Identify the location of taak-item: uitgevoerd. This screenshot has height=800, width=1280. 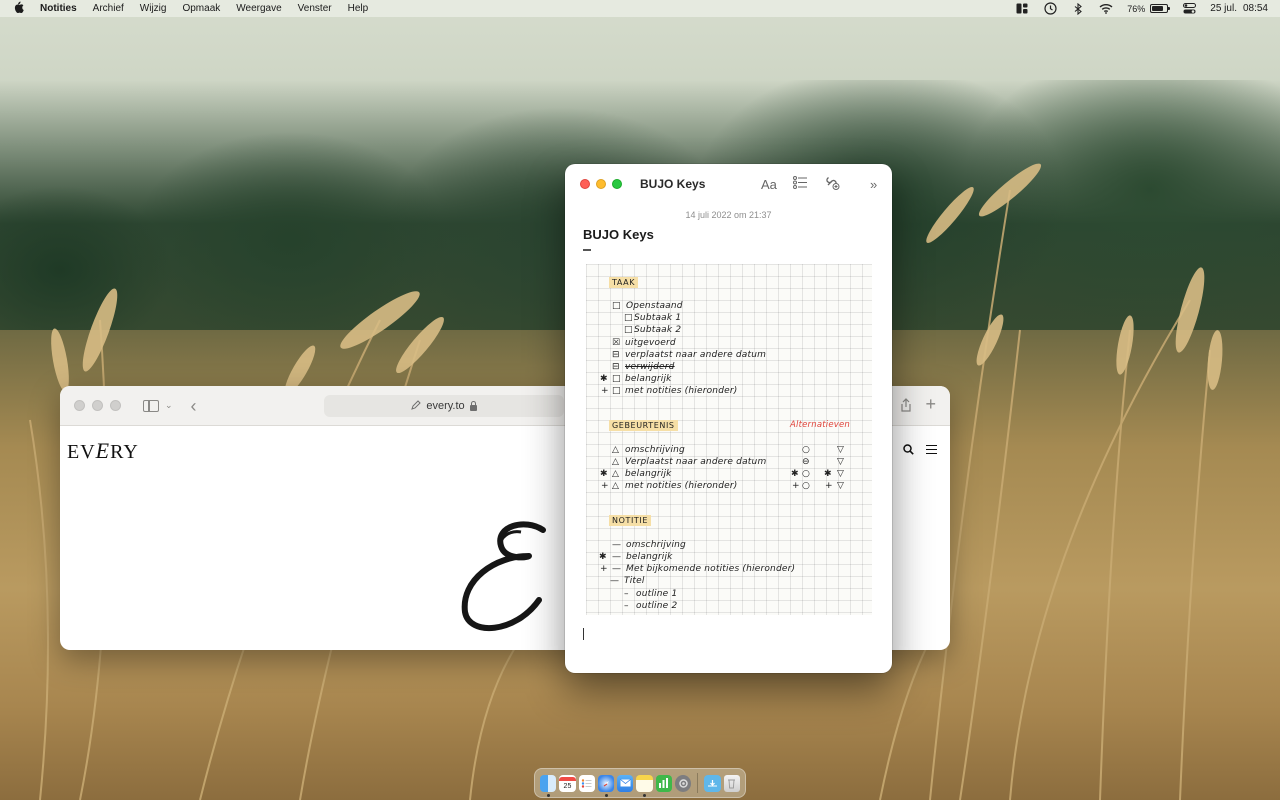
(650, 343).